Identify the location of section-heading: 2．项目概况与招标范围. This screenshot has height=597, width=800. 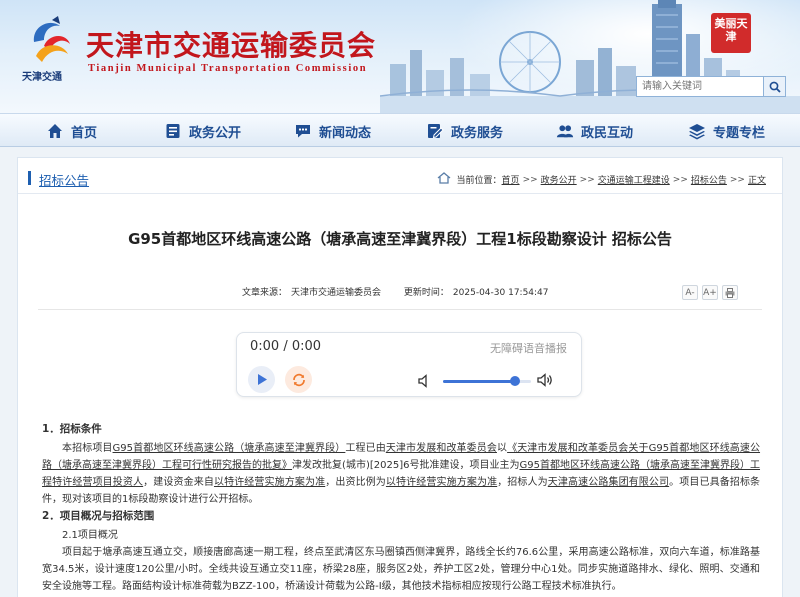
(98, 516).